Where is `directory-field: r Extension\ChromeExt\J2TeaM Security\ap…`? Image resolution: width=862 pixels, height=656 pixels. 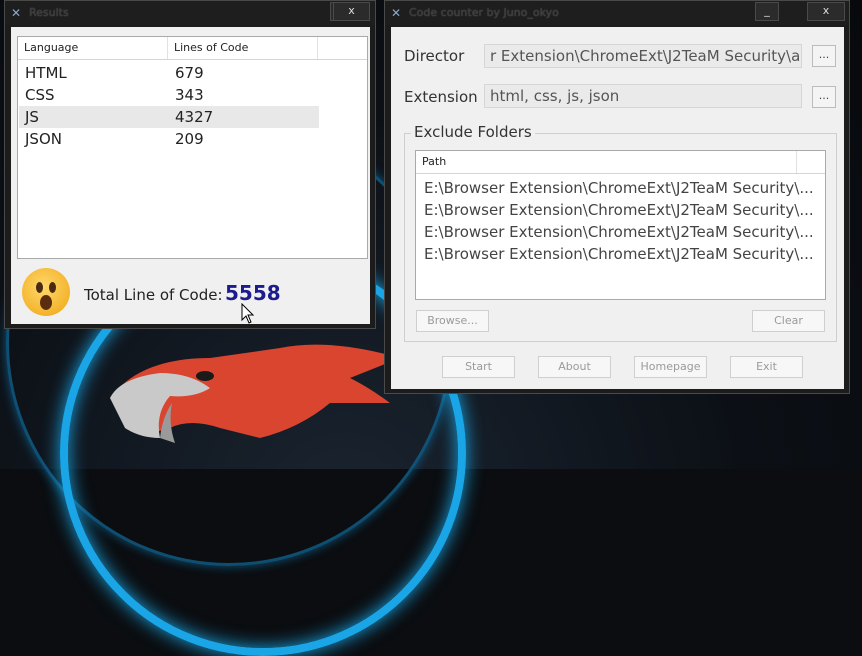
directory-field: r Extension\ChromeExt\J2TeaM Security\ap… is located at coordinates (643, 56).